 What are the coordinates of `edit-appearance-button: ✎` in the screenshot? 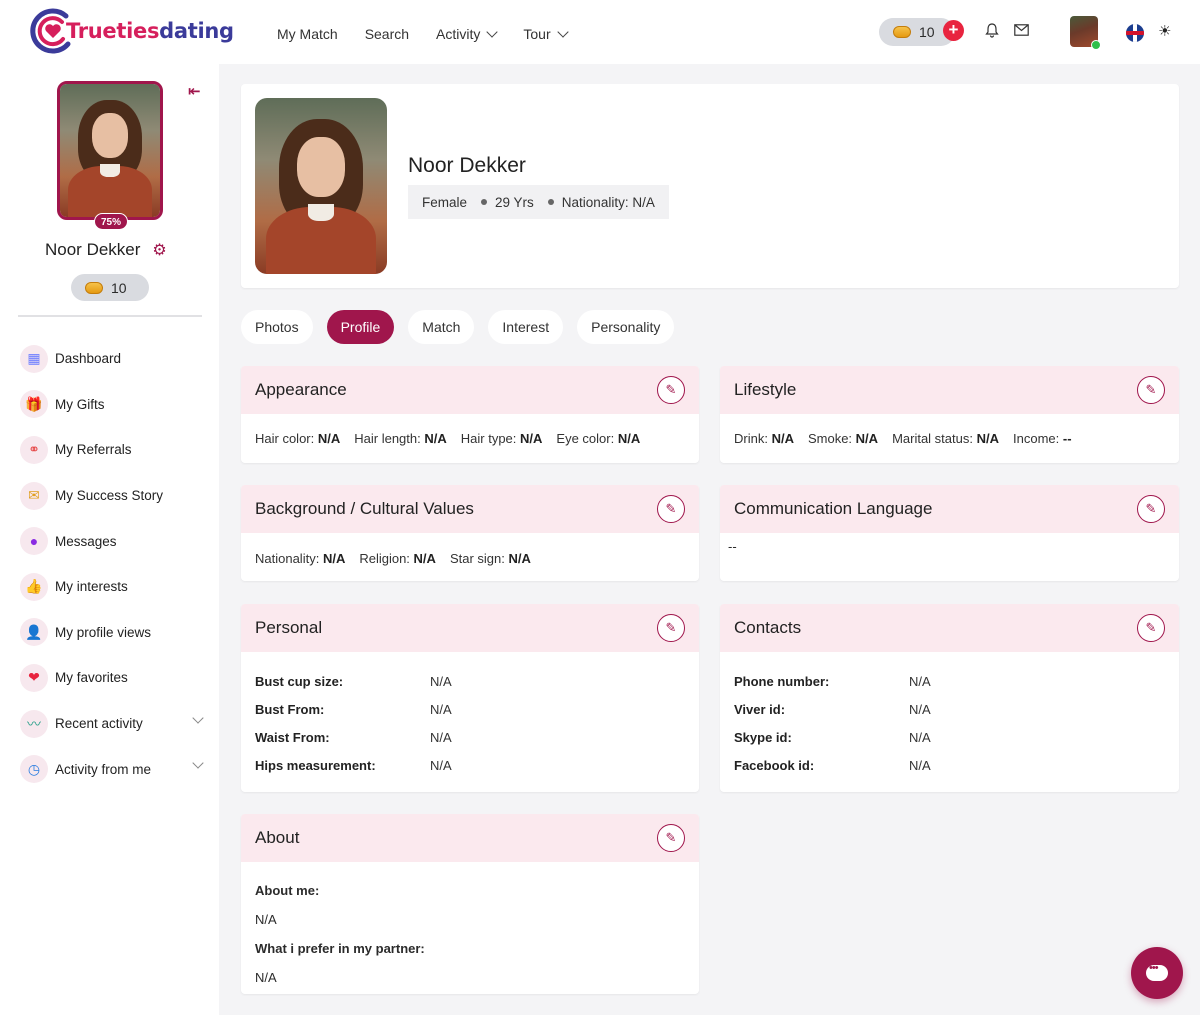 It's located at (671, 390).